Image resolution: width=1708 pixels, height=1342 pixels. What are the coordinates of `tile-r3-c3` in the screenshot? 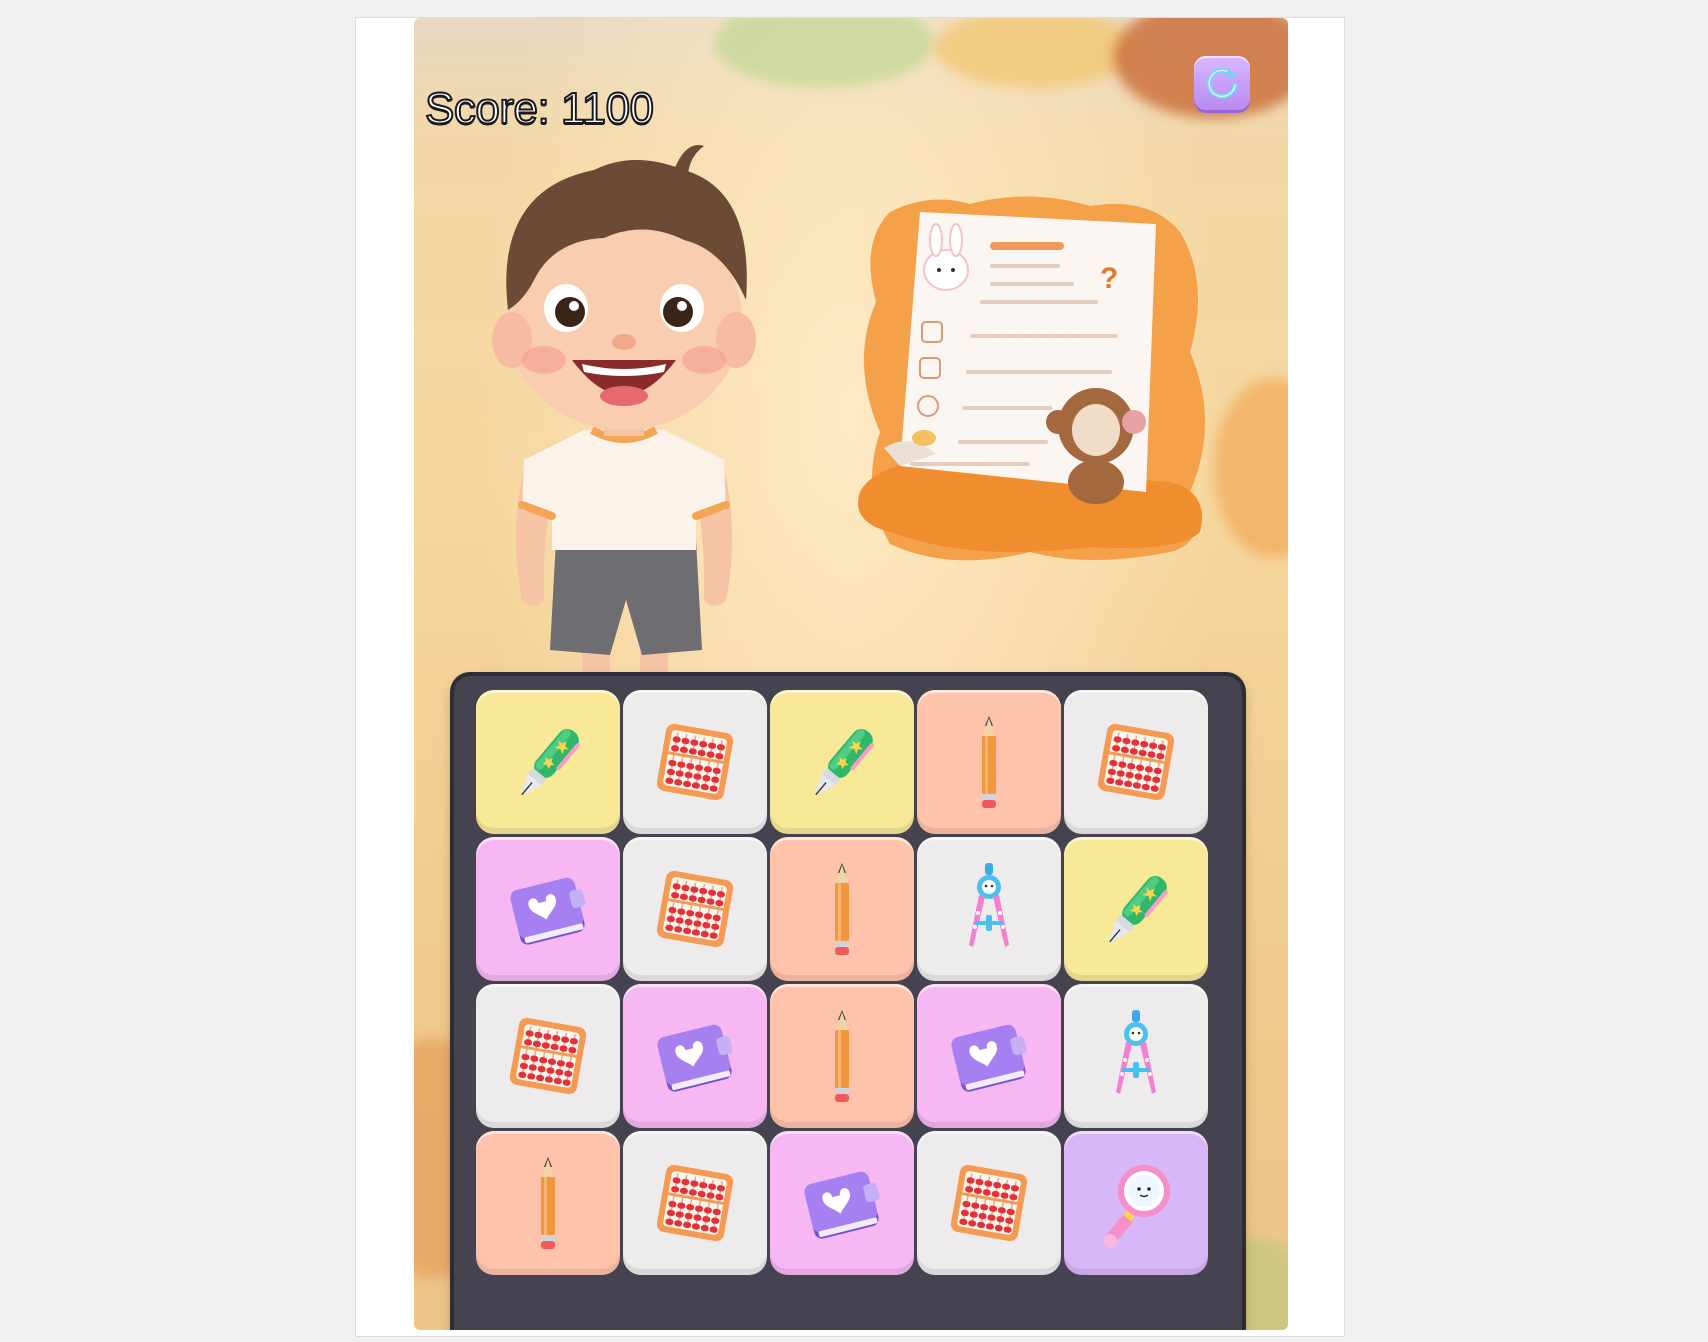 It's located at (842, 1056).